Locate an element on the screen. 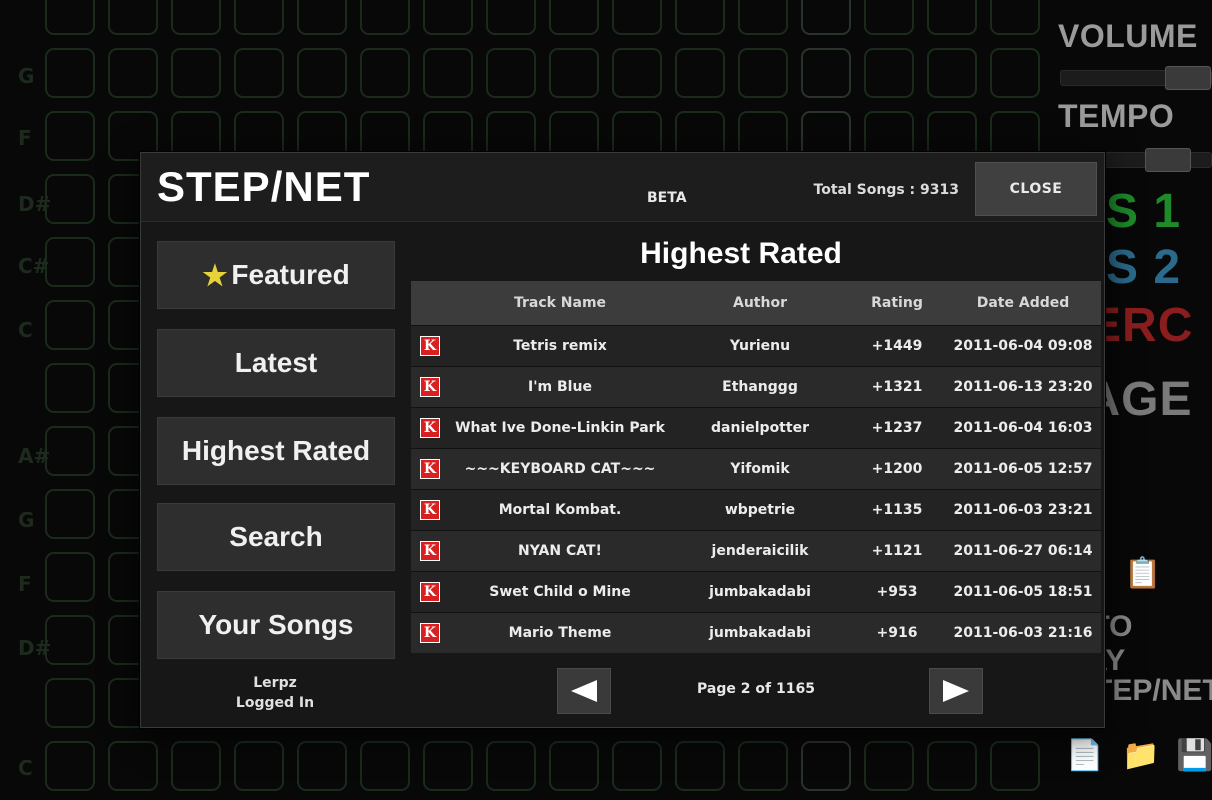  star-icon: ★ is located at coordinates (215, 275).